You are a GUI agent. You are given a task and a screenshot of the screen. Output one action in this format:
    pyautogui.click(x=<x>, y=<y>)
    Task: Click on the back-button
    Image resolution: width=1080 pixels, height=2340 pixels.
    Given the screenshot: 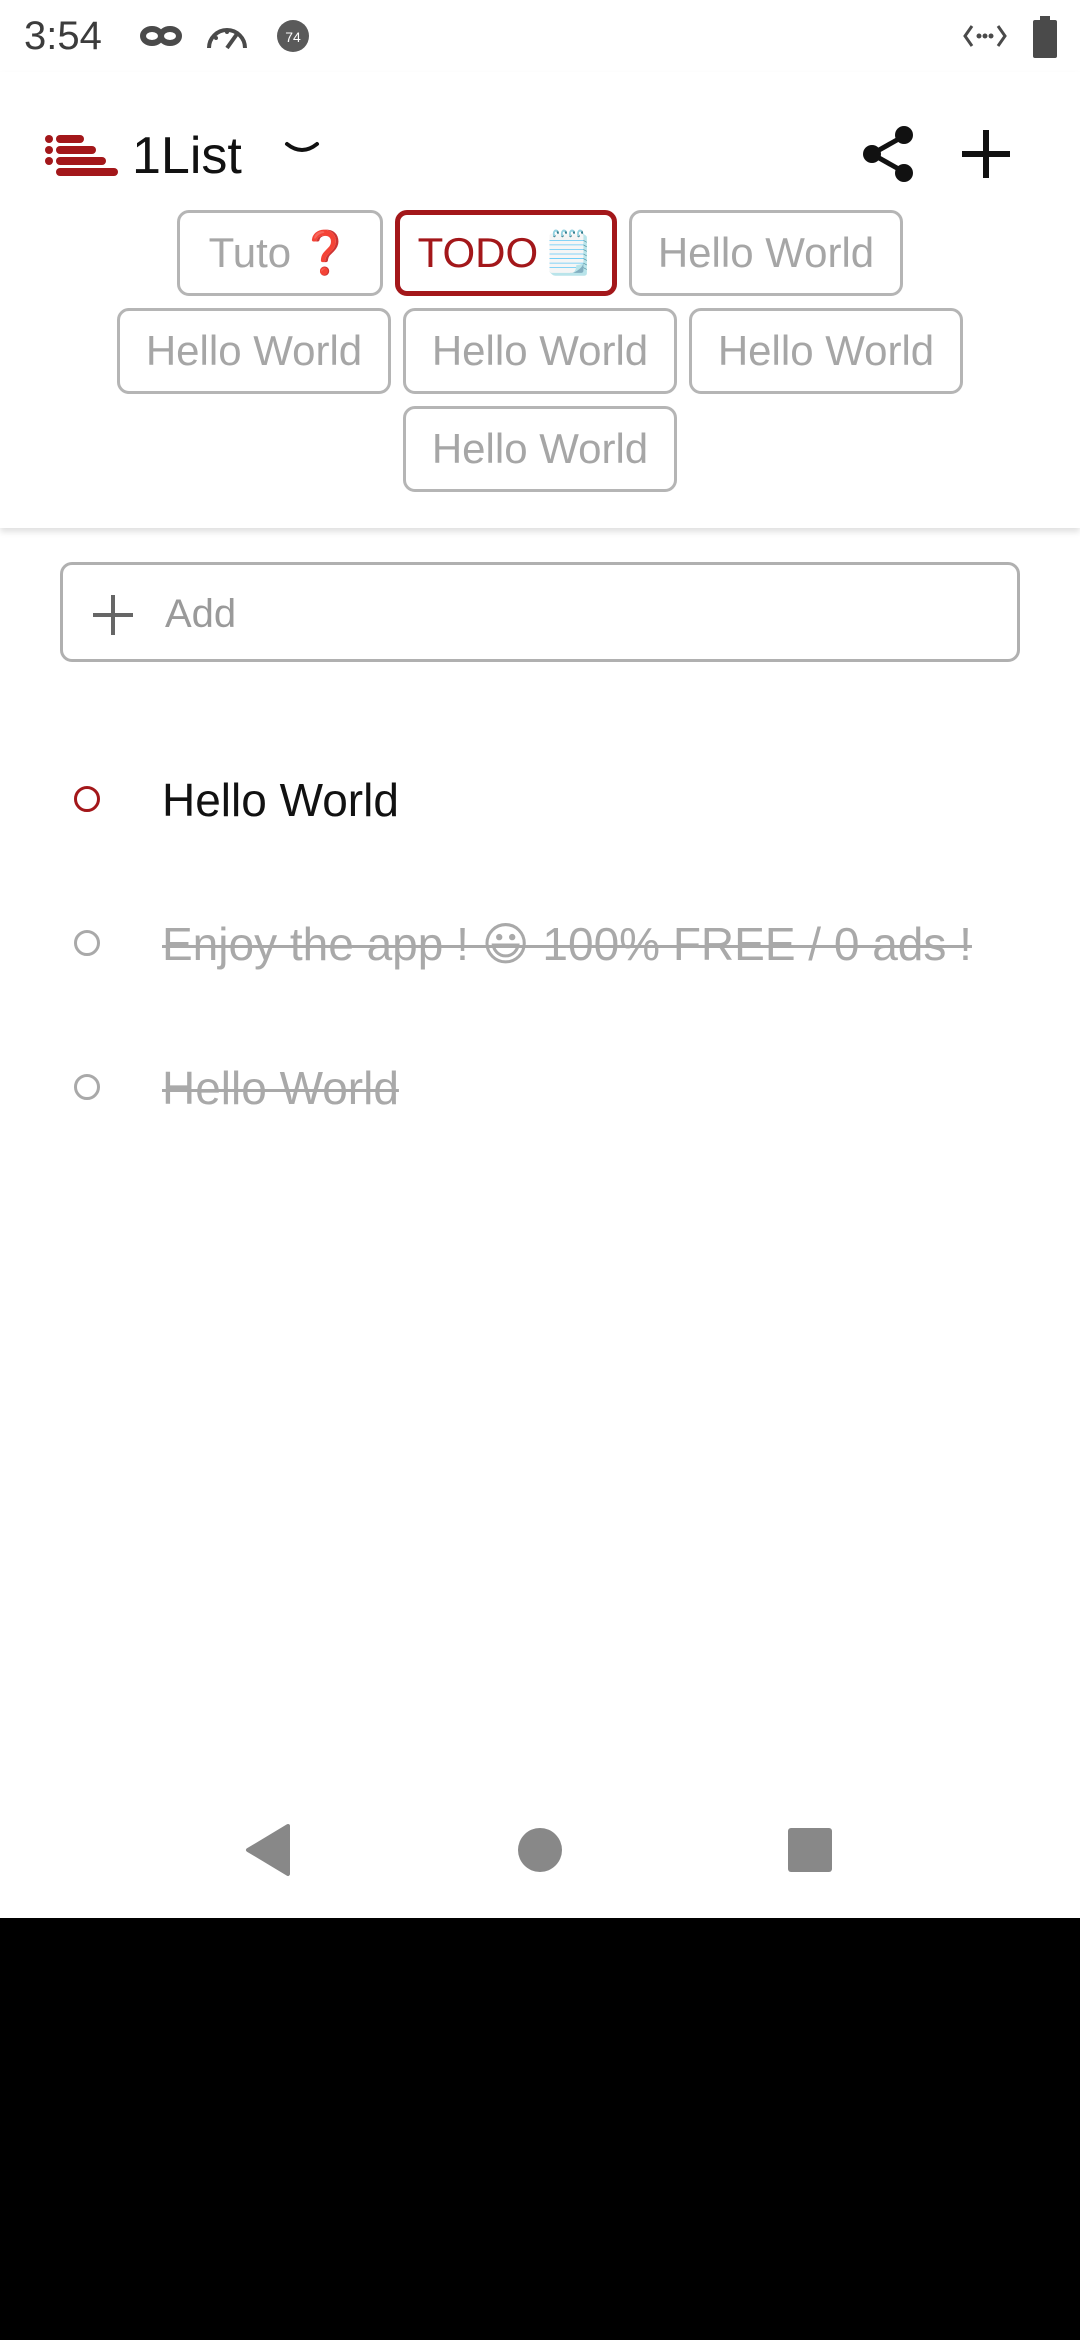 What is the action you would take?
    pyautogui.click(x=268, y=1850)
    